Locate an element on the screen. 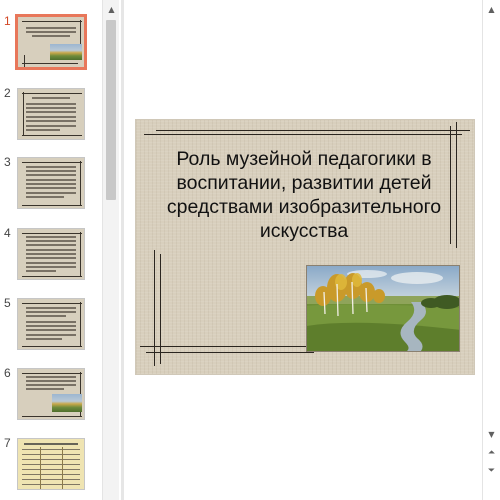  previous-slide-icon: ⏶ is located at coordinates (491, 452).